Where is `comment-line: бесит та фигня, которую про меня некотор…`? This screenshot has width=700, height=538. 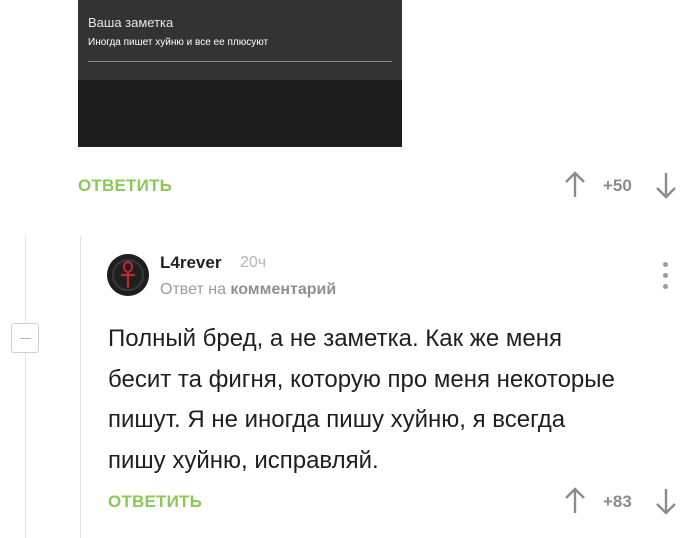
comment-line: бесит та фигня, которую про меня некотор… is located at coordinates (361, 379).